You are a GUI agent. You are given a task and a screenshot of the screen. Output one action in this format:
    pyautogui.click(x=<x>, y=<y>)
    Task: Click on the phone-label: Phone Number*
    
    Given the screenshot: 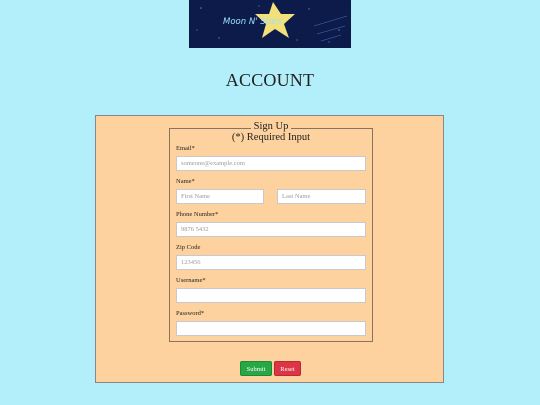 What is the action you would take?
    pyautogui.click(x=197, y=214)
    